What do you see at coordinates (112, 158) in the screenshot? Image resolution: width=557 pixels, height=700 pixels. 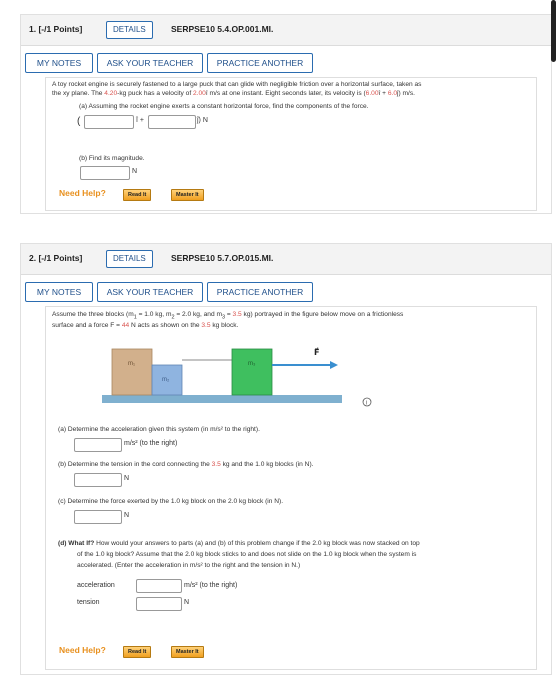 I see `part-b-text: (b) Find its magnitude.` at bounding box center [112, 158].